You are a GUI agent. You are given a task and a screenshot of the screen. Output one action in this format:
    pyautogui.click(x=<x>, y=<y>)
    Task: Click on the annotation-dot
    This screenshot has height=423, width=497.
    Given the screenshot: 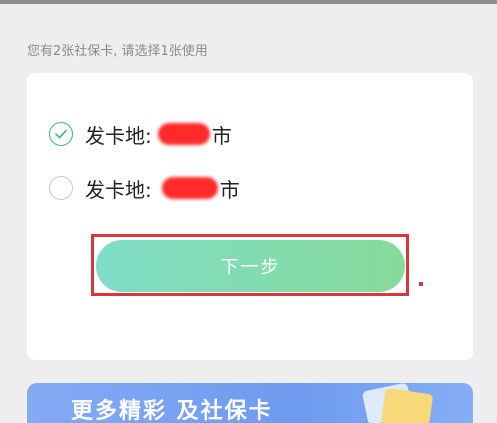 What is the action you would take?
    pyautogui.click(x=421, y=284)
    